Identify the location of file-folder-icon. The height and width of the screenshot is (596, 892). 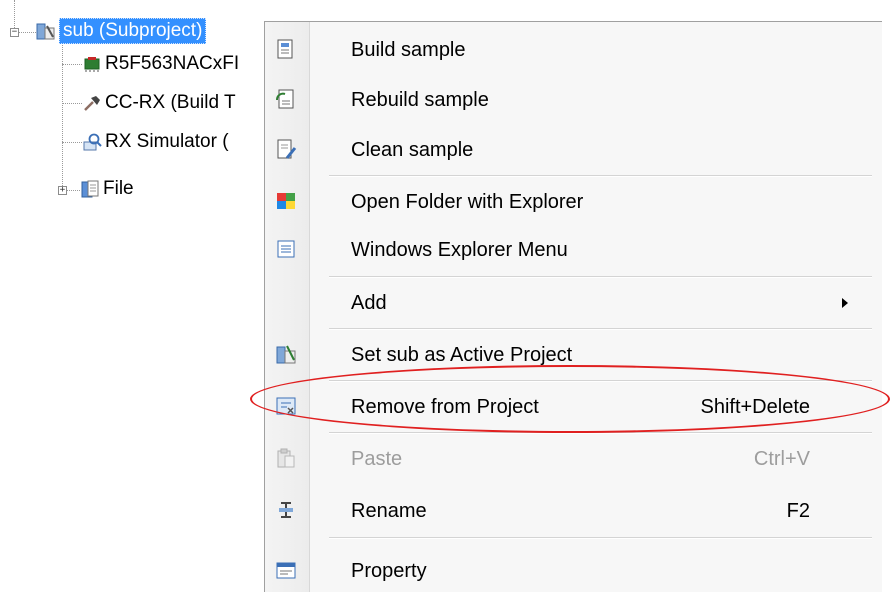
(90, 189).